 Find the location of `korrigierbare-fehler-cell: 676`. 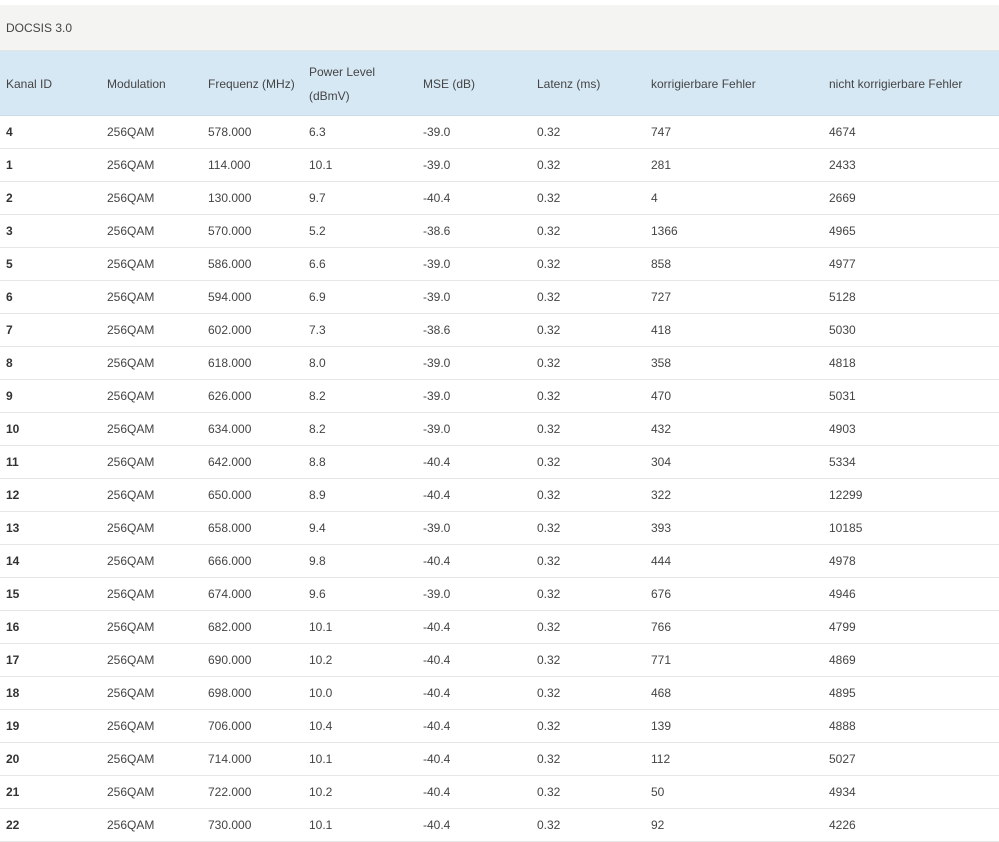

korrigierbare-fehler-cell: 676 is located at coordinates (661, 594).